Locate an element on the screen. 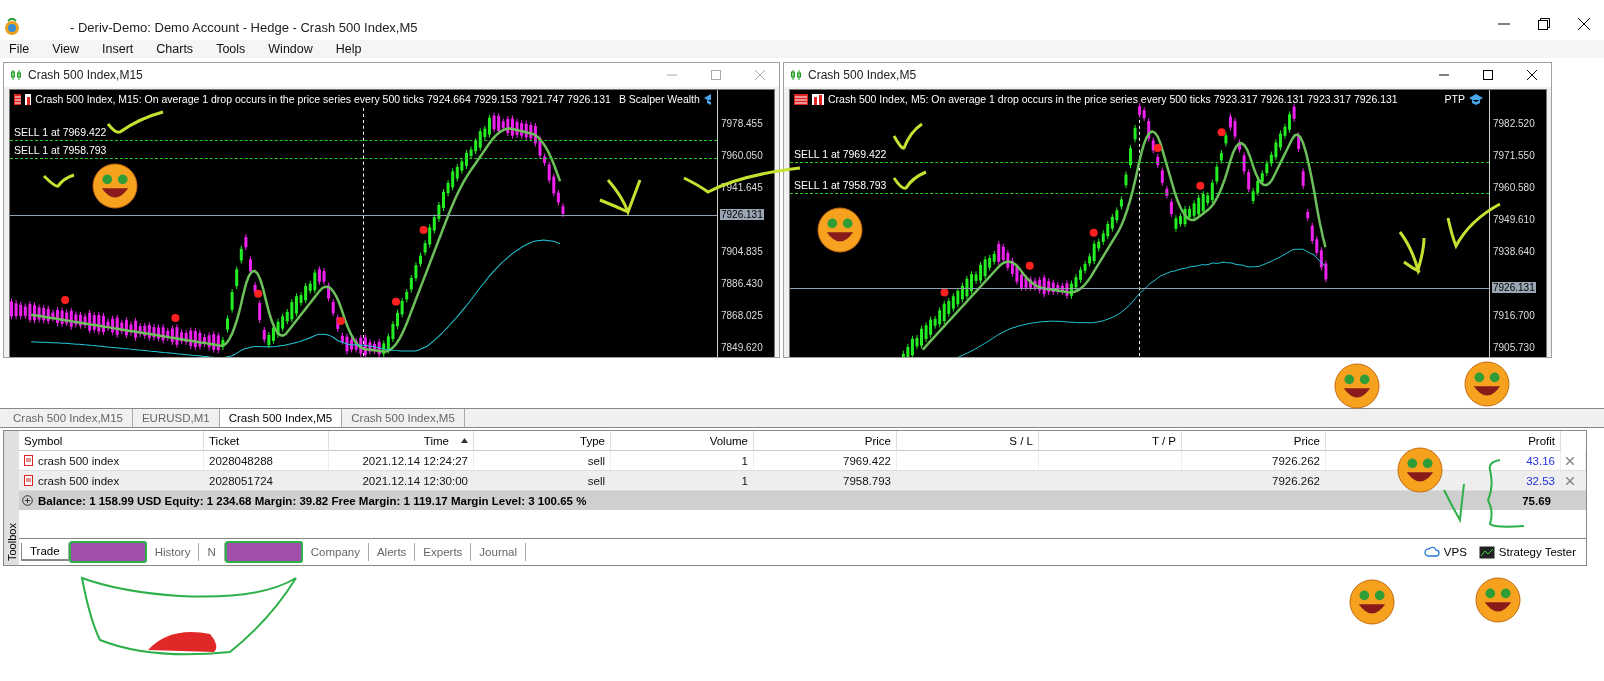 Image resolution: width=1604 pixels, height=681 pixels. menu-item: Tools is located at coordinates (231, 49).